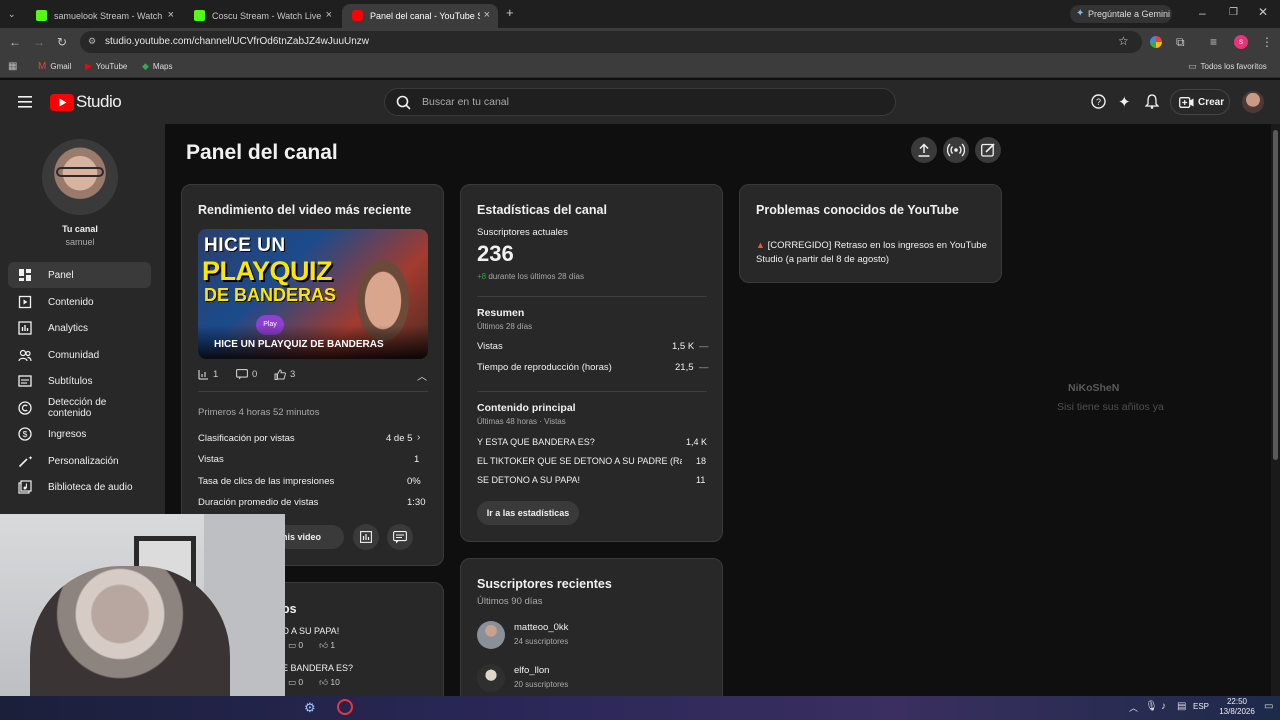  Describe the element at coordinates (536, 442) in the screenshot. I see `top-content-row-label: Y ESTA QUE BANDERA ES?` at that location.